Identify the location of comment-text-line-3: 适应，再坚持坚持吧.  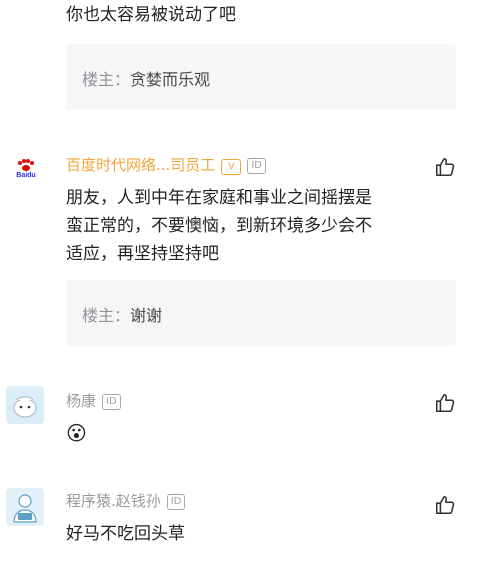
(142, 254).